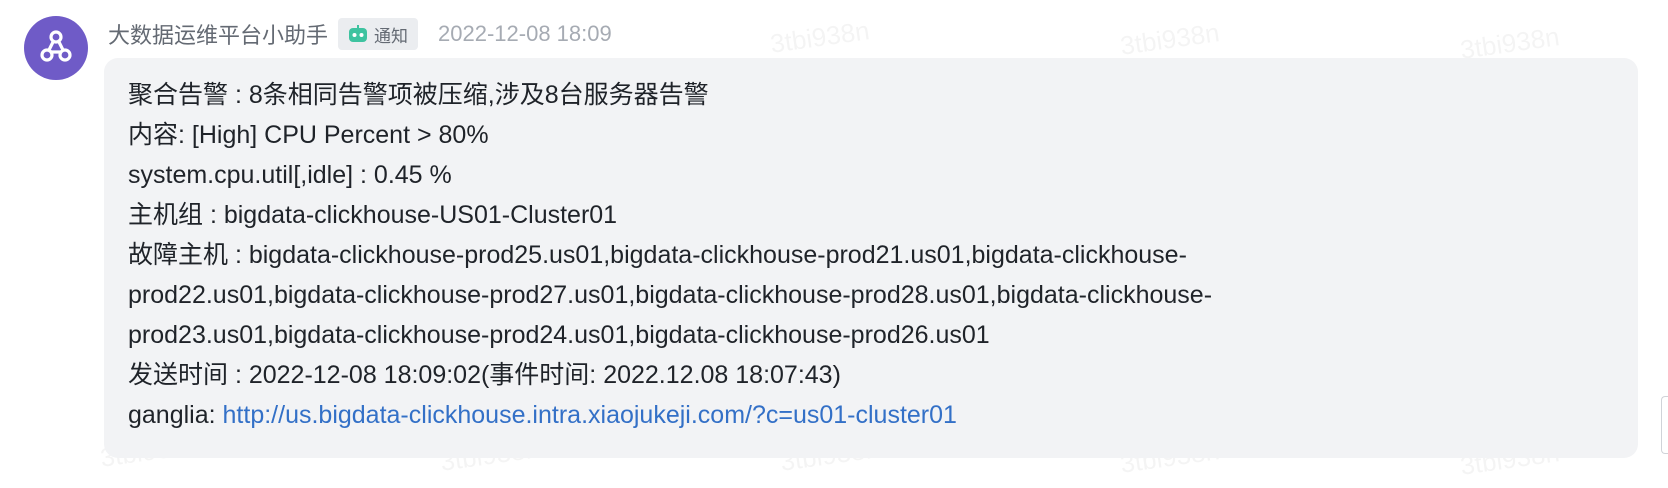  I want to click on robot-icon, so click(358, 34).